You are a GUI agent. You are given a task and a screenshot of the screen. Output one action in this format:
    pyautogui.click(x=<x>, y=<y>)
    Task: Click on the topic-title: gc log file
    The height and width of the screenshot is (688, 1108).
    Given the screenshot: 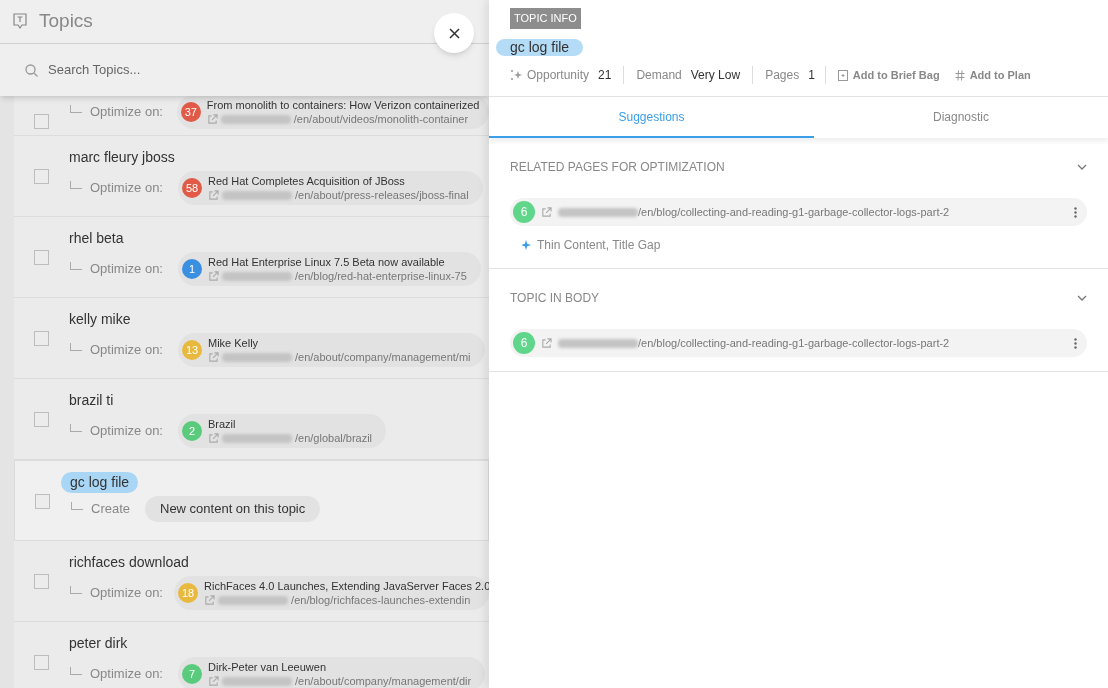 What is the action you would take?
    pyautogui.click(x=540, y=47)
    